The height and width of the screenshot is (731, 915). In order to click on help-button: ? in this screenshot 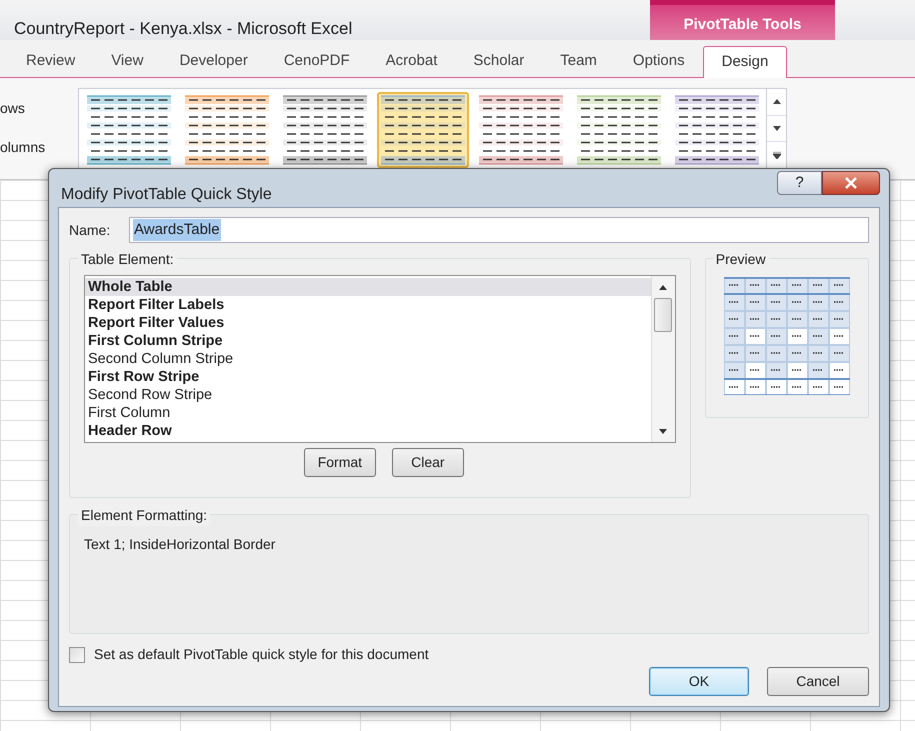, I will do `click(799, 183)`.